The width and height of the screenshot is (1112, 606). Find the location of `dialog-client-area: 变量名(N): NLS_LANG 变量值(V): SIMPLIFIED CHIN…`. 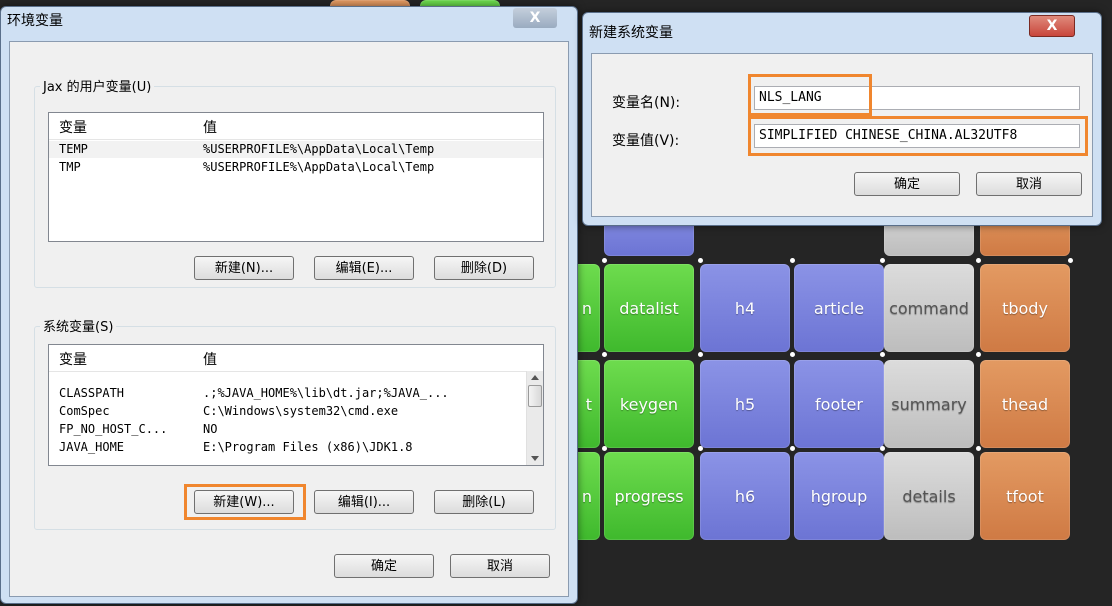

dialog-client-area: 变量名(N): NLS_LANG 变量值(V): SIMPLIFIED CHIN… is located at coordinates (842, 135).